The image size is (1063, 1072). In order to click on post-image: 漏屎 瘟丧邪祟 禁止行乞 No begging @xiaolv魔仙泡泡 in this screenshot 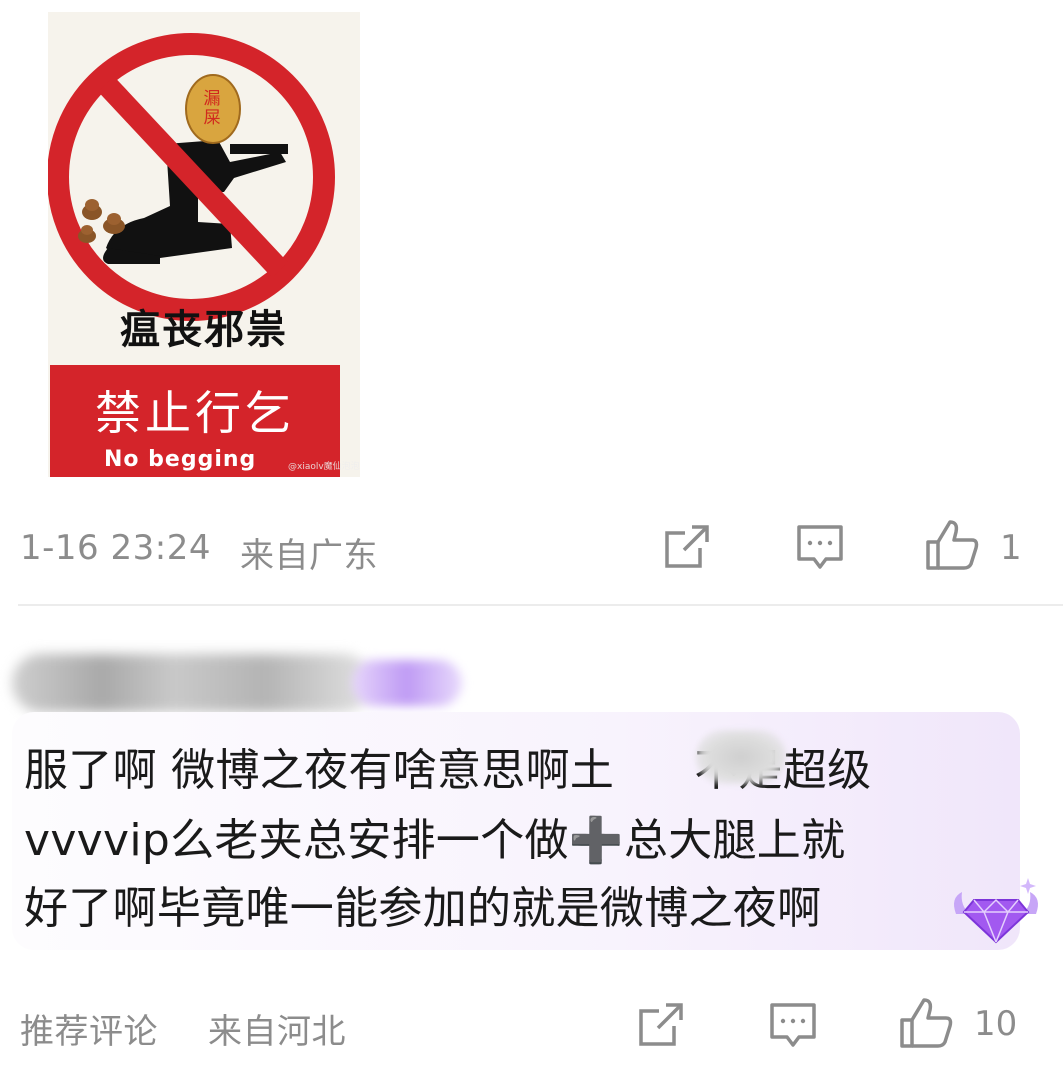, I will do `click(204, 244)`.